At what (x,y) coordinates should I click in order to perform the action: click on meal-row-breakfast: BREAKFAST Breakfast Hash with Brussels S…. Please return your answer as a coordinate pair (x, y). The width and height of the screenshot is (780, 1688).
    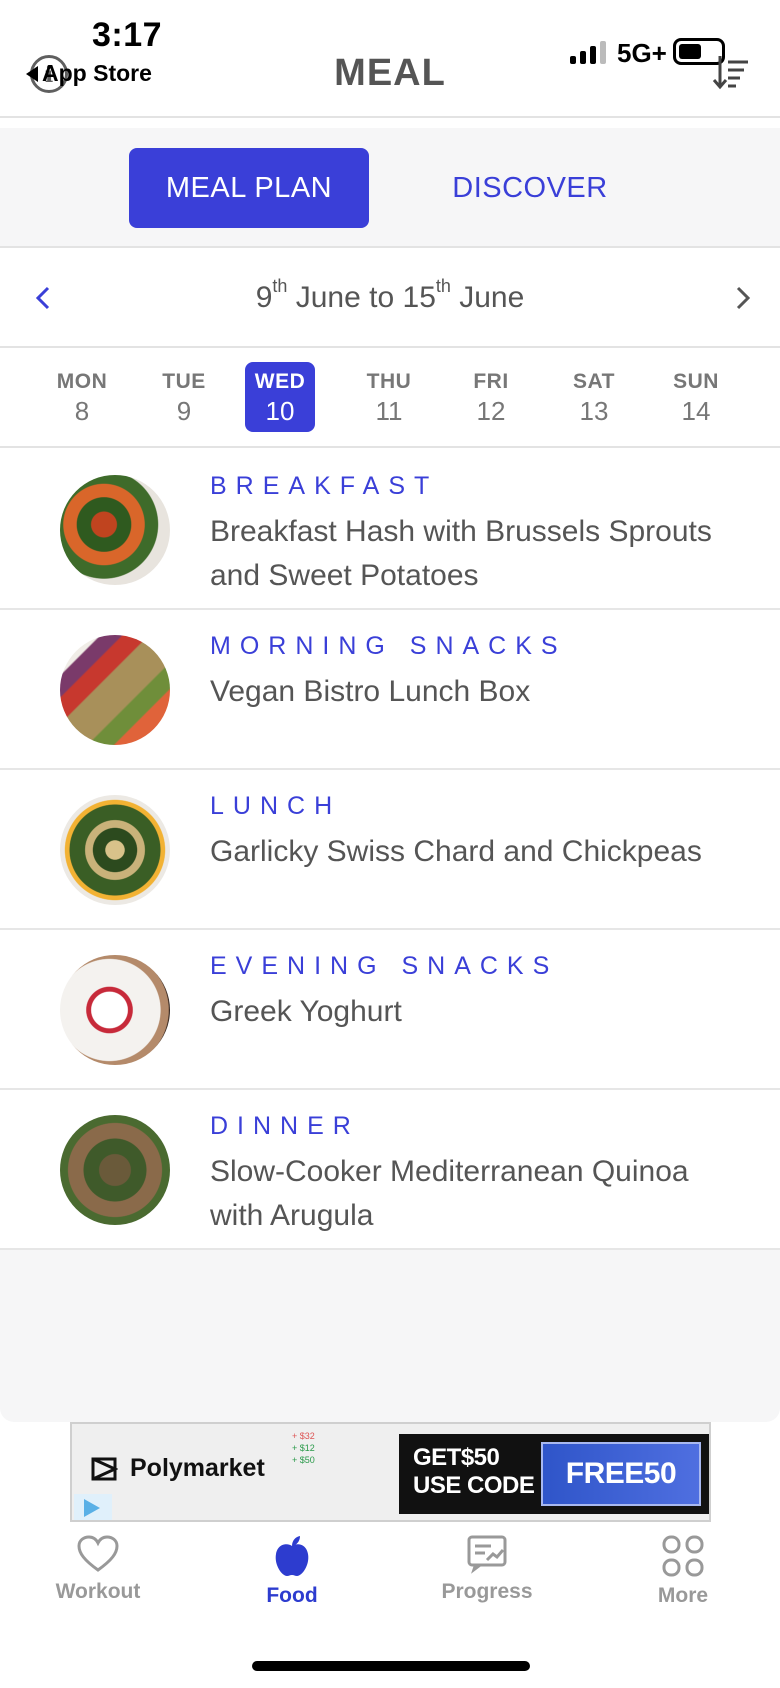
    Looking at the image, I should click on (390, 530).